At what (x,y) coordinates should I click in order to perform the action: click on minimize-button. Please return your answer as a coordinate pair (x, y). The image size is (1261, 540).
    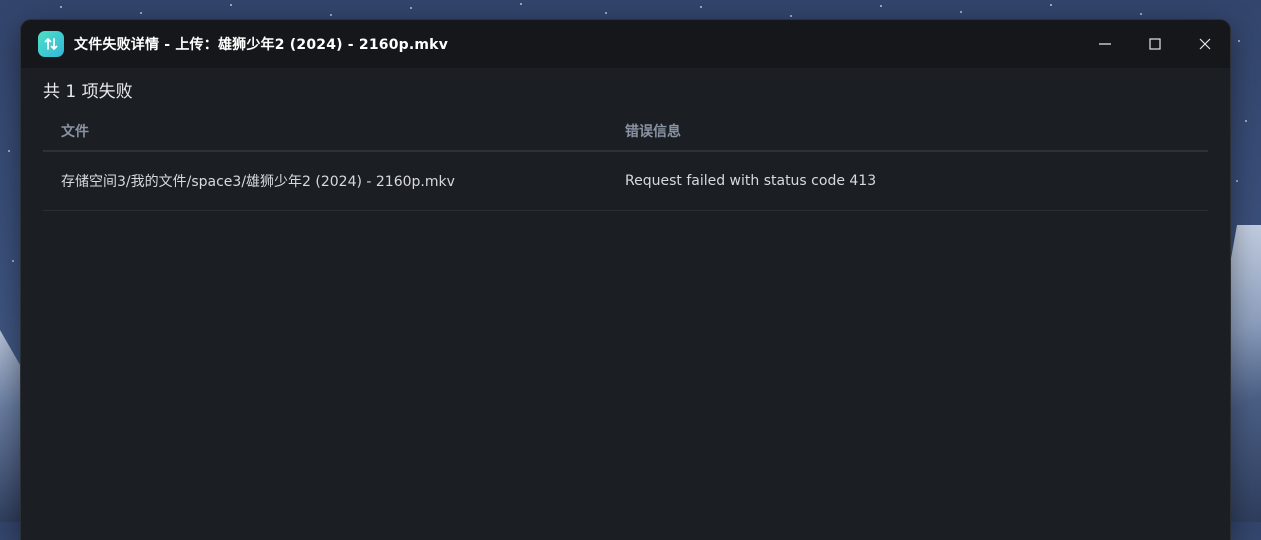
    Looking at the image, I should click on (1105, 44).